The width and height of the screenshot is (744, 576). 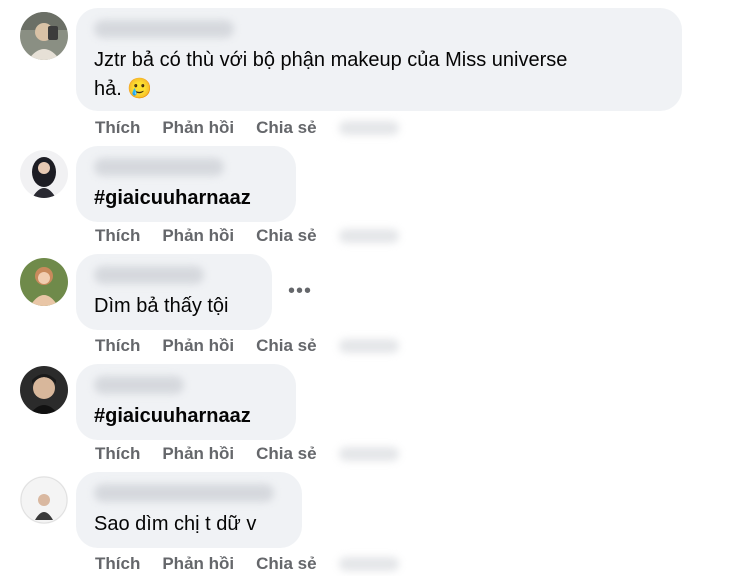 I want to click on comment-bubble: Sao dìm chị t dữ v, so click(x=189, y=510).